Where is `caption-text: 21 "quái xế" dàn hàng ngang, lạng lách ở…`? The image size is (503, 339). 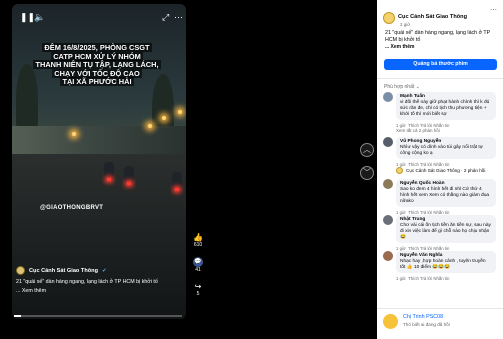
caption-text: 21 "quái xế" dàn hàng ngang, lạng lách ở… is located at coordinates (87, 282).